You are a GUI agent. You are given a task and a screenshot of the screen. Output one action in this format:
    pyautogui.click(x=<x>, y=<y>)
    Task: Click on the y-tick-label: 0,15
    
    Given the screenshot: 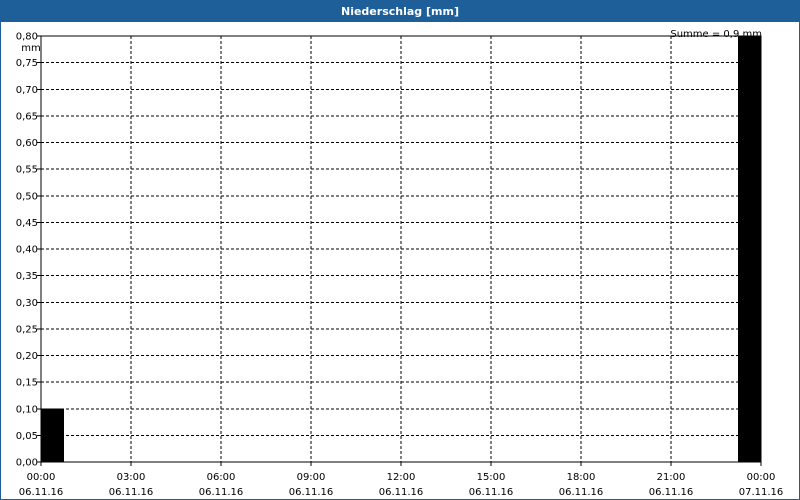 What is the action you would take?
    pyautogui.click(x=27, y=383)
    